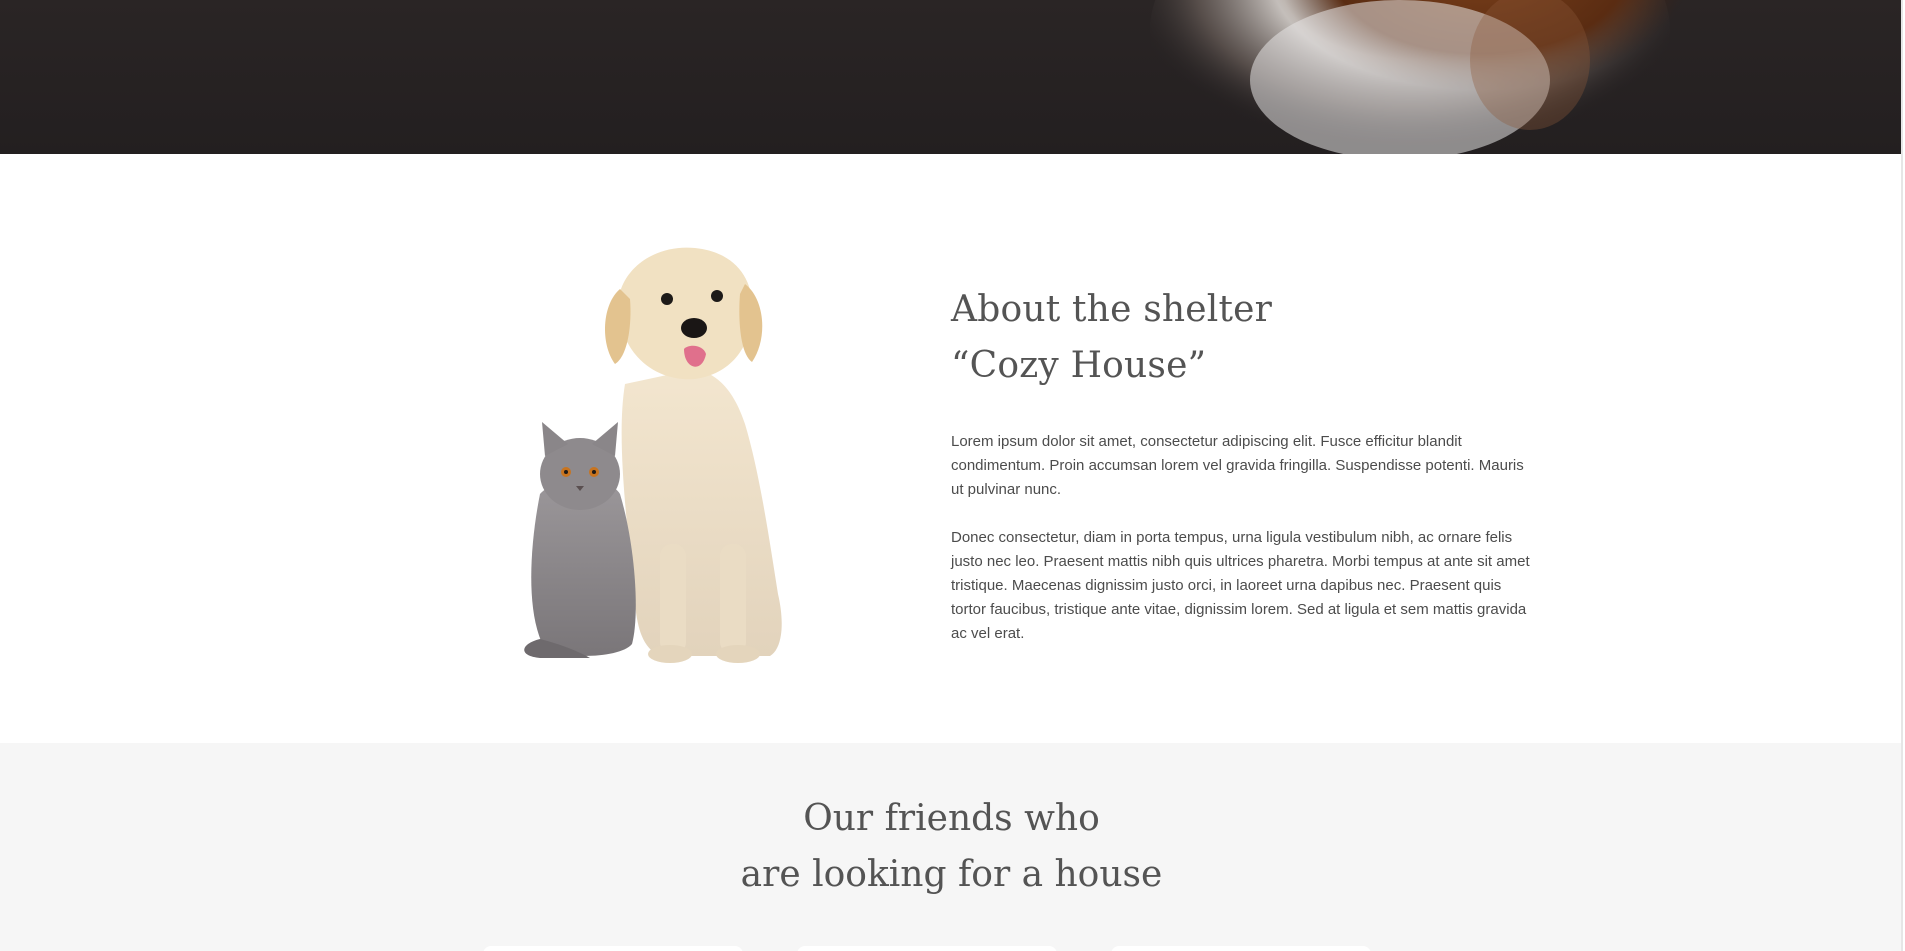  What do you see at coordinates (1902, 475) in the screenshot?
I see `scrollbar` at bounding box center [1902, 475].